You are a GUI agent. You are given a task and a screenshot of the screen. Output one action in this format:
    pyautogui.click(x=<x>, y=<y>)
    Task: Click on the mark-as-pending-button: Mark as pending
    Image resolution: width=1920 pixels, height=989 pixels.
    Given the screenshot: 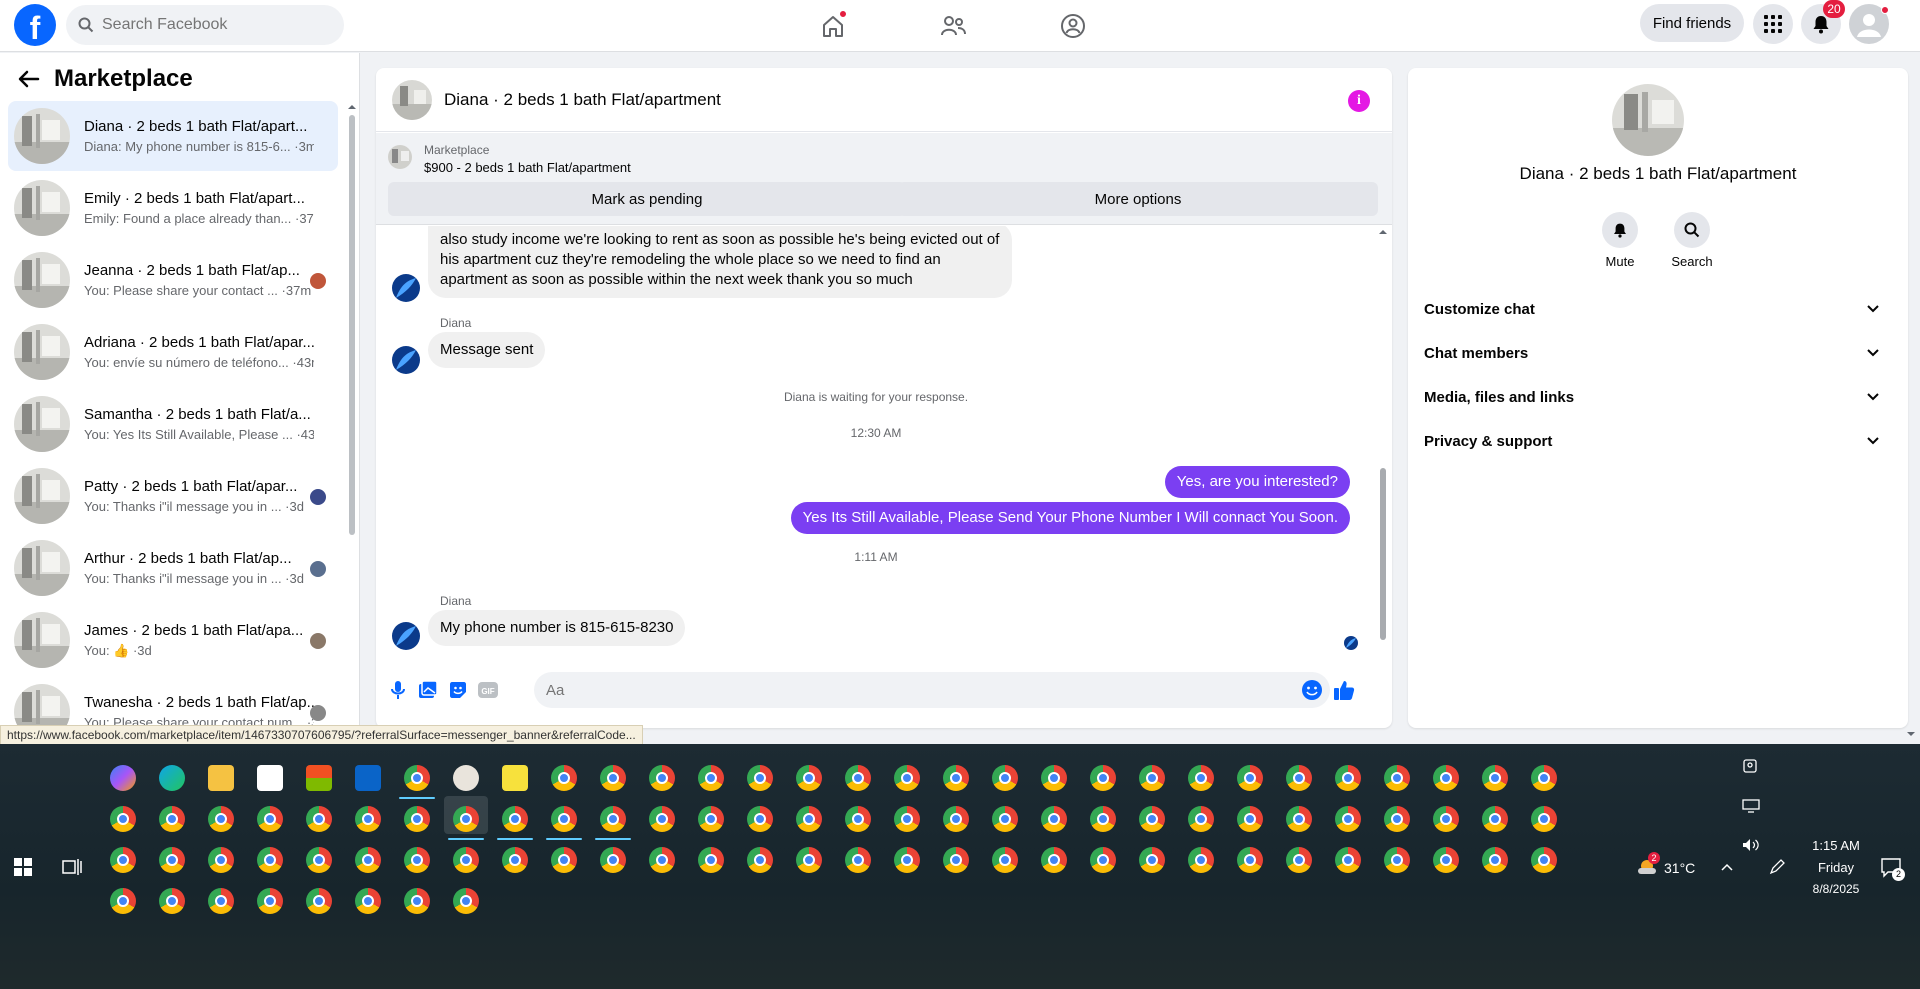 What is the action you would take?
    pyautogui.click(x=647, y=199)
    